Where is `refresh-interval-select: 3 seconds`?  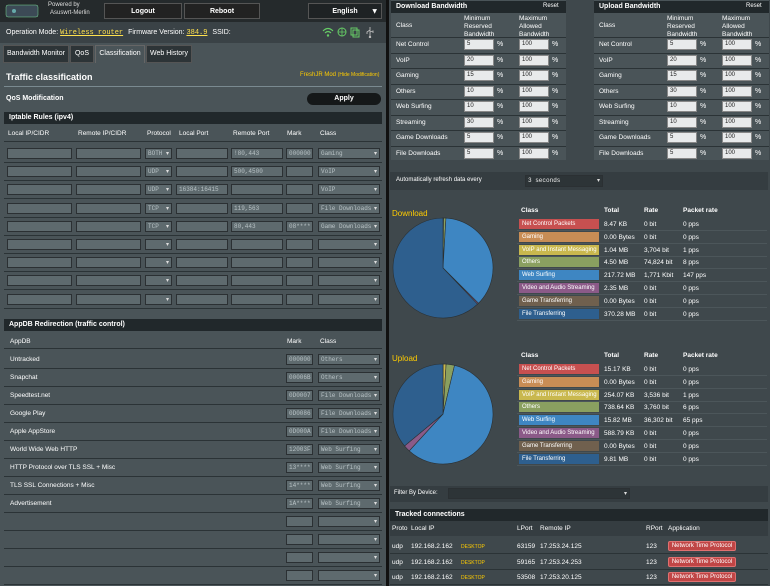
refresh-interval-select: 3 seconds is located at coordinates (564, 181).